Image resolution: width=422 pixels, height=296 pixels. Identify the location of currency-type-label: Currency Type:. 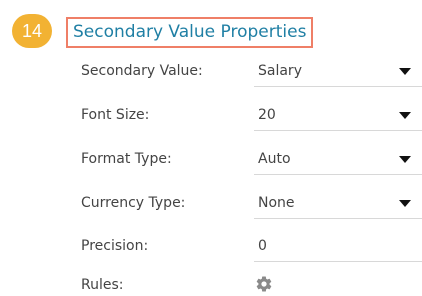
(133, 203).